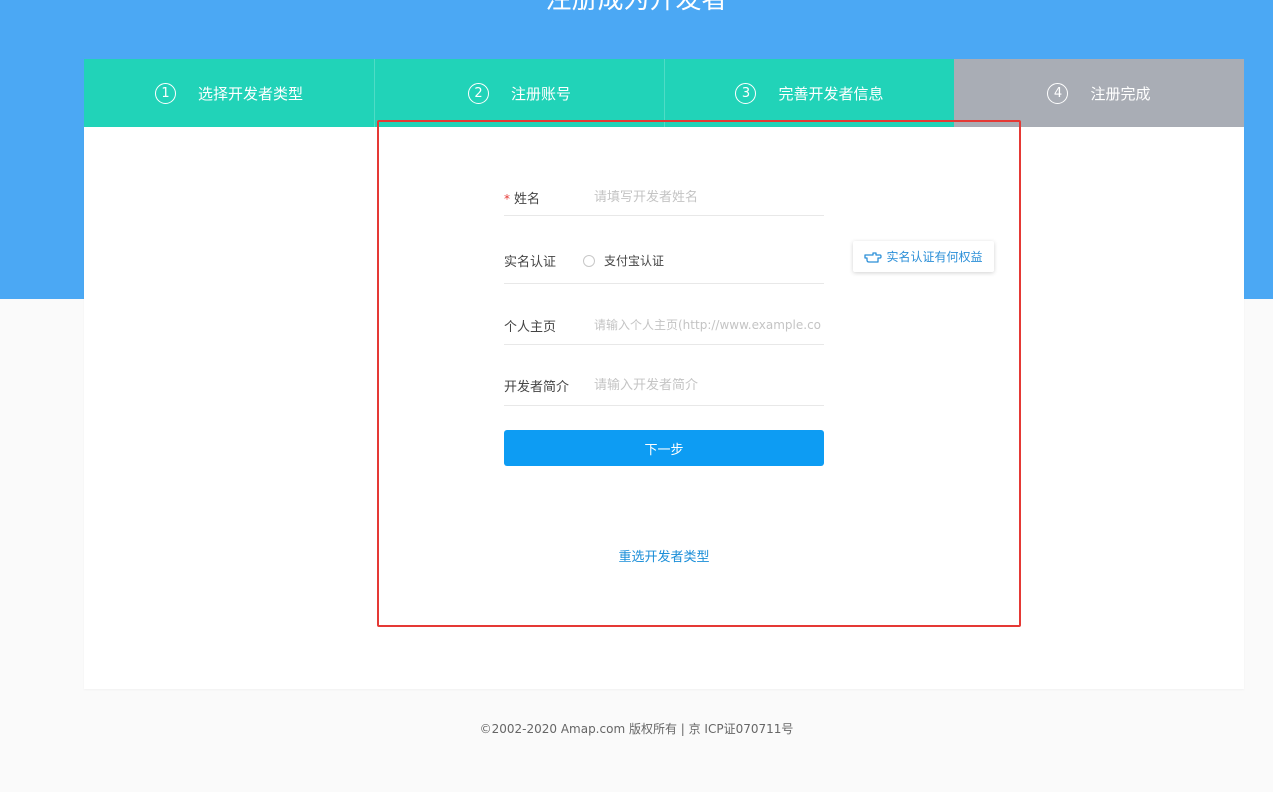 This screenshot has width=1273, height=792. I want to click on page-title: 注册成为开发者, so click(636, 7).